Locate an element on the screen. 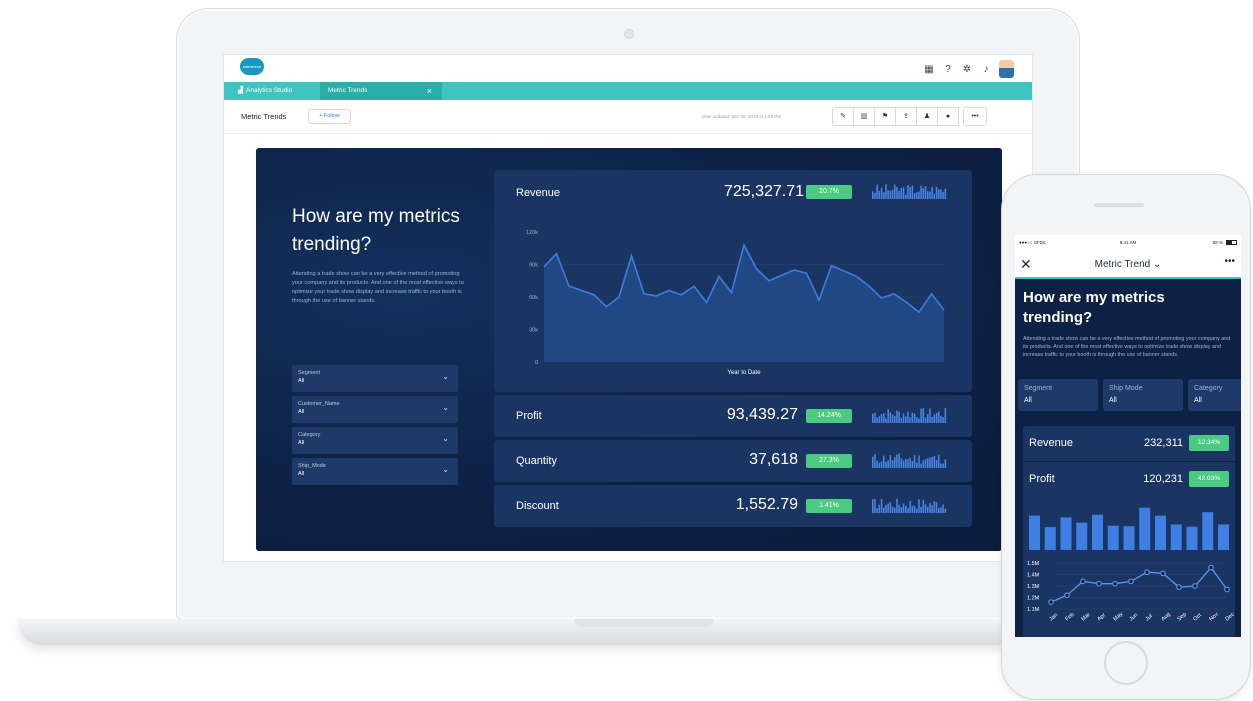 This screenshot has width=1253, height=701. follow-button: + Follow is located at coordinates (329, 116).